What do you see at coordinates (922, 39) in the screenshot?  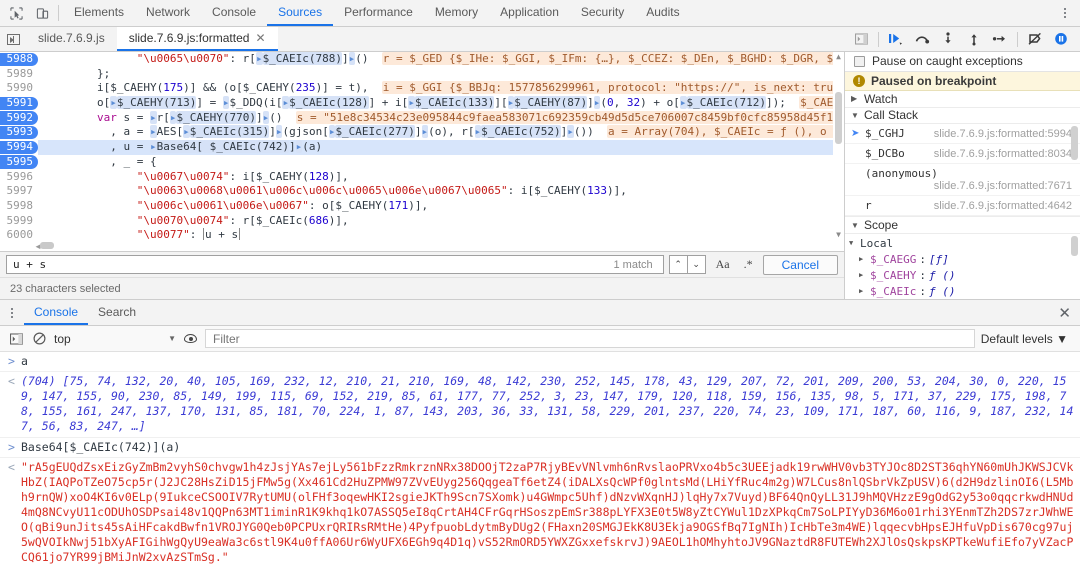 I see `step-over-next-function-call-button` at bounding box center [922, 39].